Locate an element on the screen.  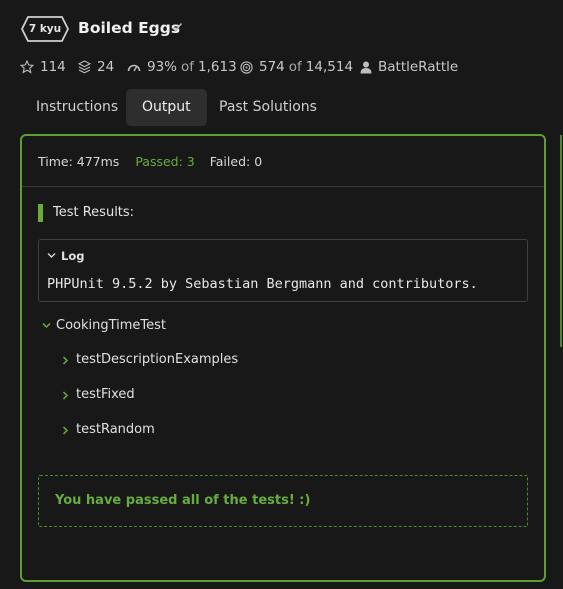
failed-count: Failed: 0 is located at coordinates (236, 161).